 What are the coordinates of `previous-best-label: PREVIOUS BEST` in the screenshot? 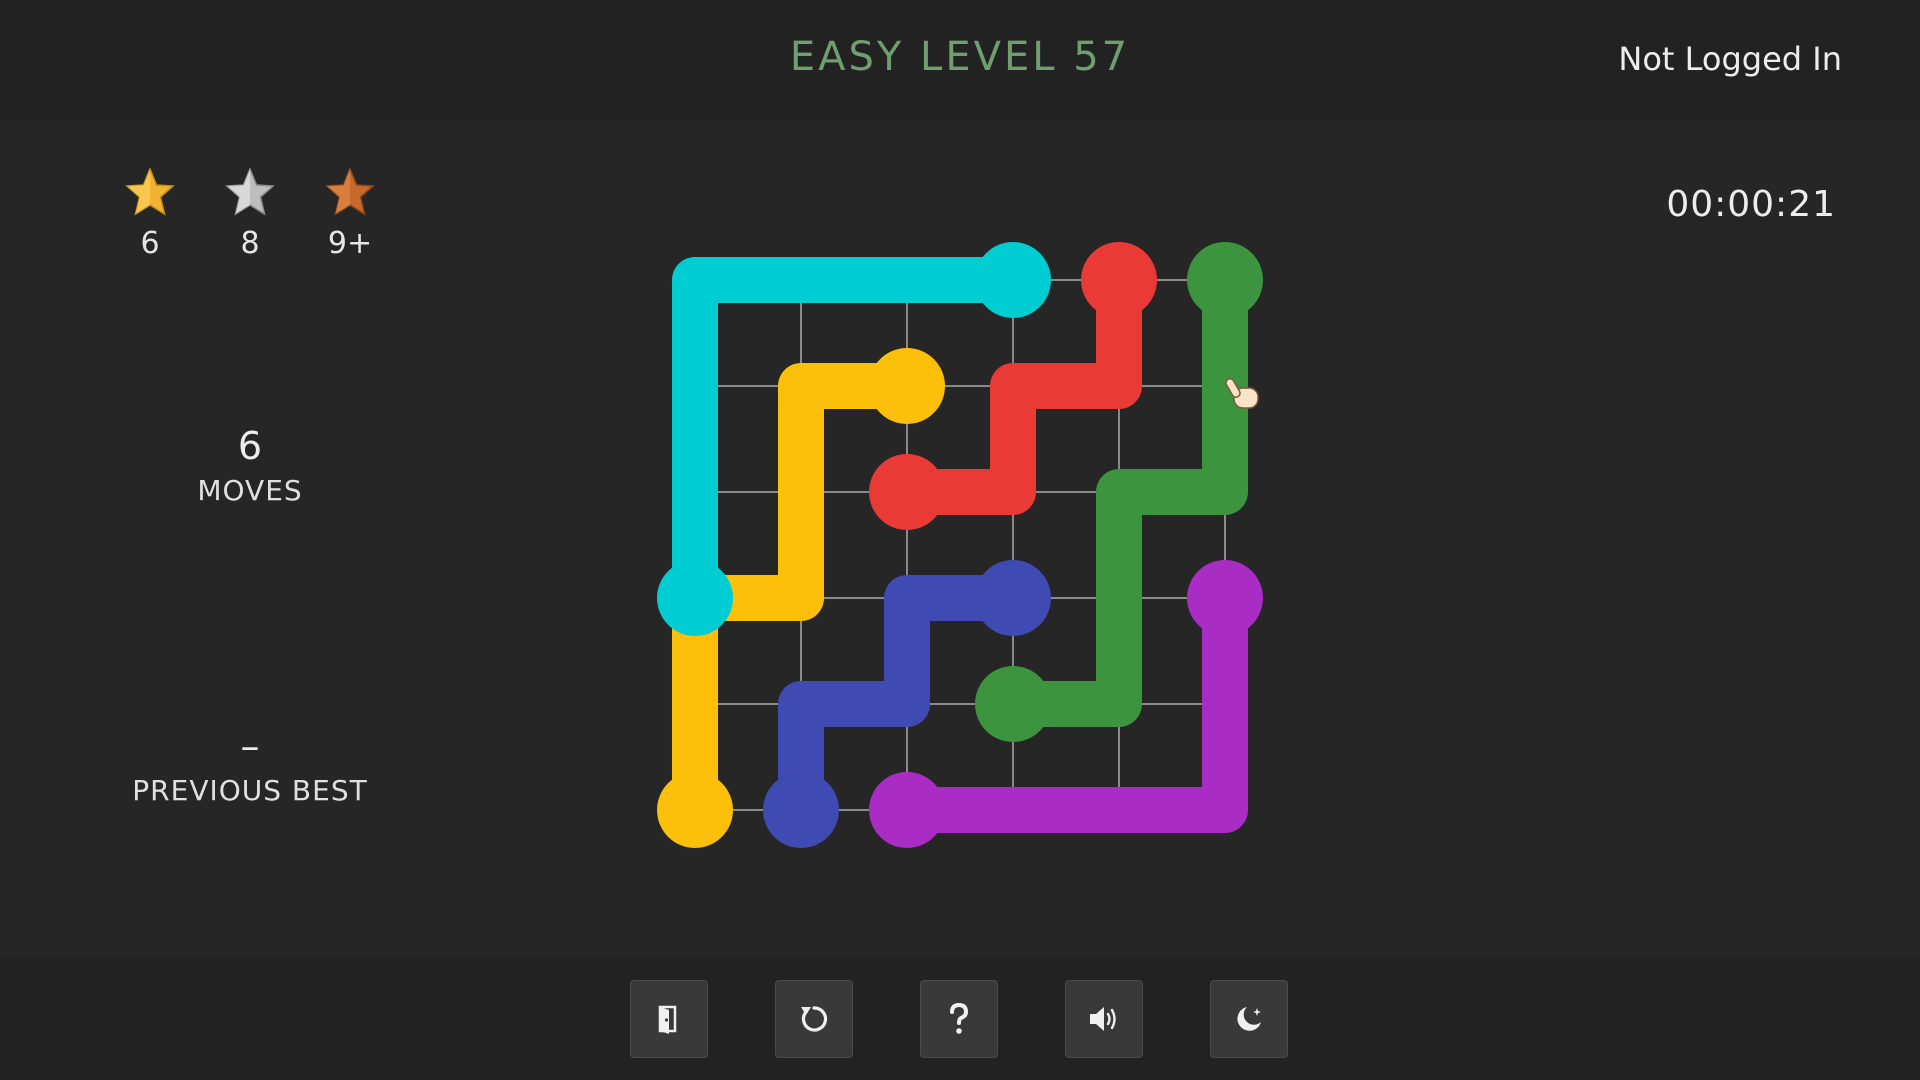 It's located at (250, 790).